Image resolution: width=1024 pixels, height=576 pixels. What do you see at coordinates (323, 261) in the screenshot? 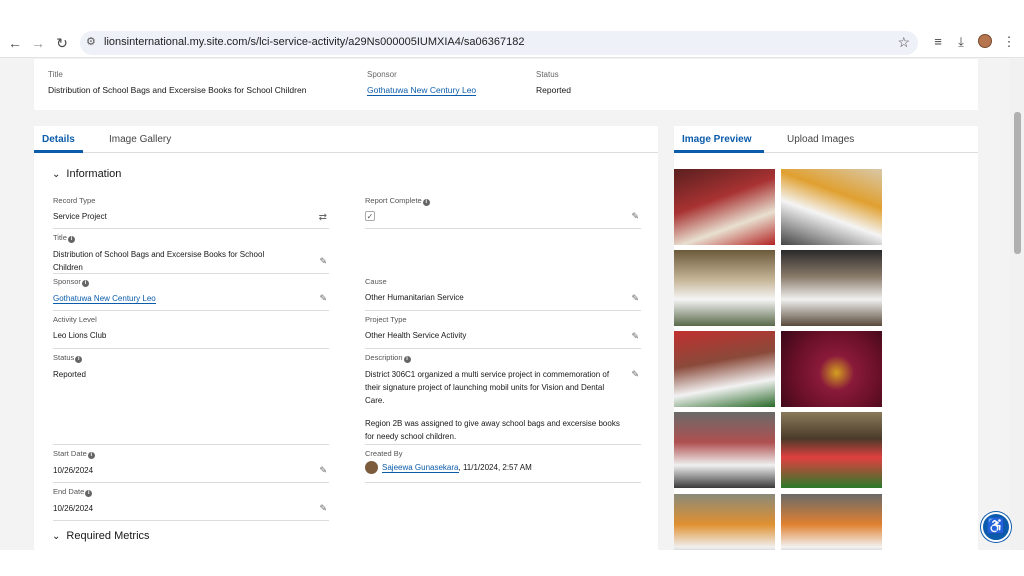
I see `edit-title-pencil-icon: ✎` at bounding box center [323, 261].